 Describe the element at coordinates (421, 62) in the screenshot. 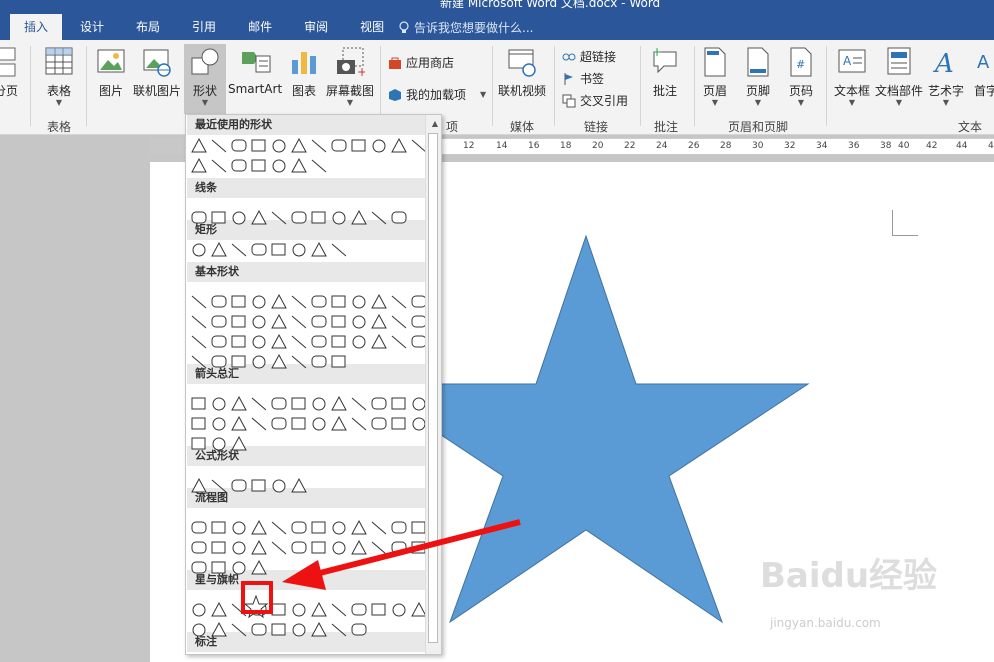

I see `app-store-button: 应用商店` at that location.